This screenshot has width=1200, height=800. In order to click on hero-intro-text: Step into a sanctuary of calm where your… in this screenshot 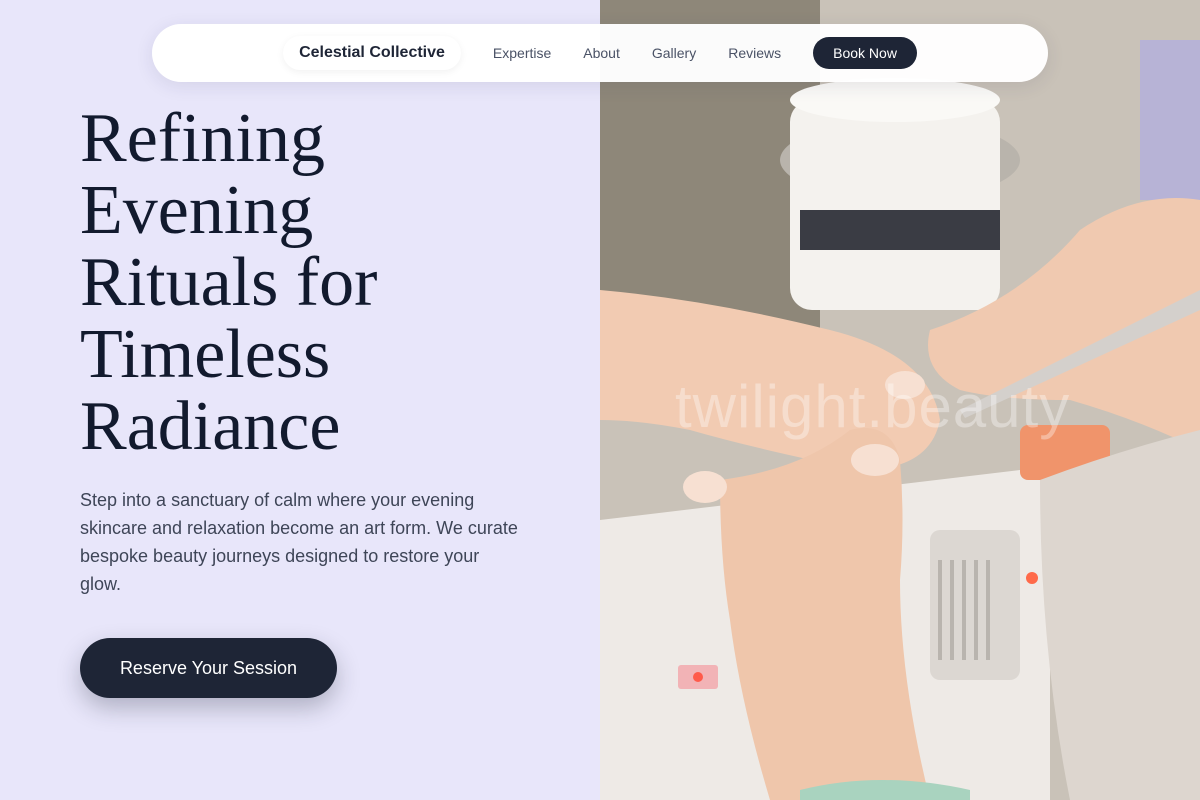, I will do `click(299, 542)`.